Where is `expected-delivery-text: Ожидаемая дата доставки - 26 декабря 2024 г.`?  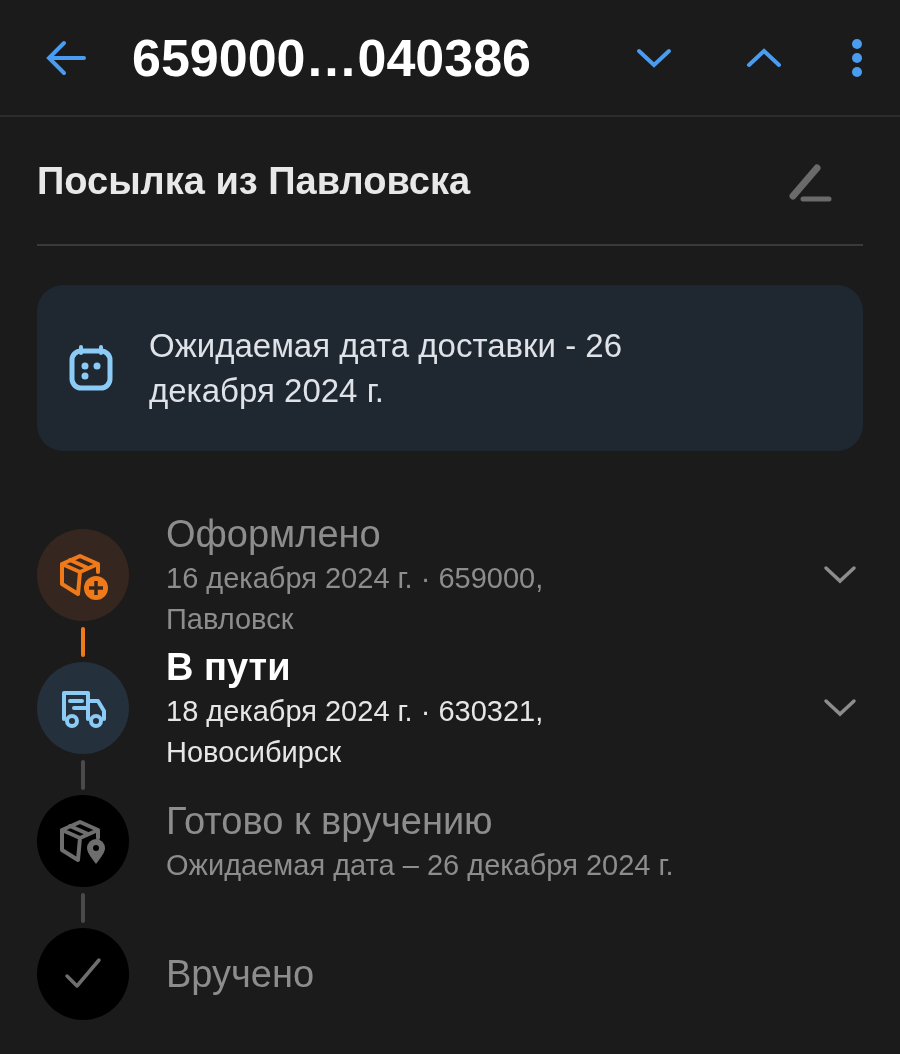
expected-delivery-text: Ожидаемая дата доставки - 26 декабря 2024 г. is located at coordinates (386, 368).